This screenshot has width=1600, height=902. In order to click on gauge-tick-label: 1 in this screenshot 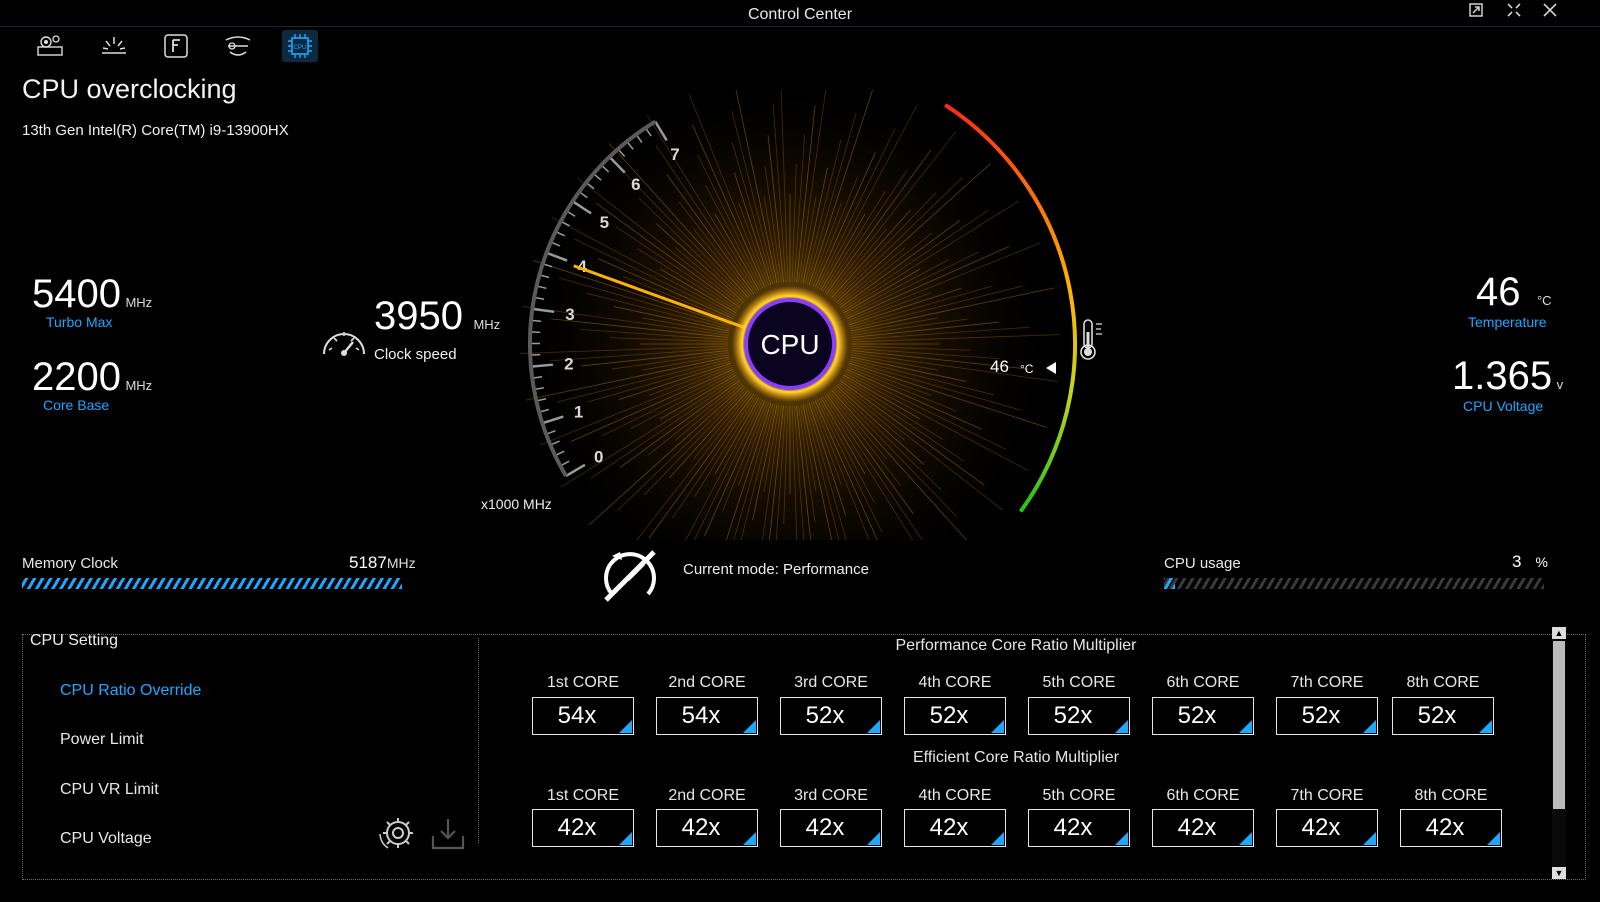, I will do `click(578, 412)`.